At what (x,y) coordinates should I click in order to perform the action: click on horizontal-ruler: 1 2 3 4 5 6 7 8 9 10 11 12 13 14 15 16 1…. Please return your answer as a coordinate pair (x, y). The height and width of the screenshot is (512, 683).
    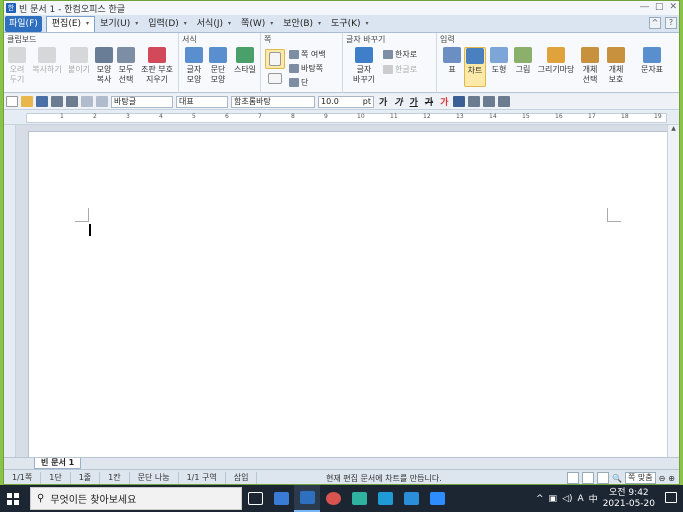
    Looking at the image, I should click on (341, 118).